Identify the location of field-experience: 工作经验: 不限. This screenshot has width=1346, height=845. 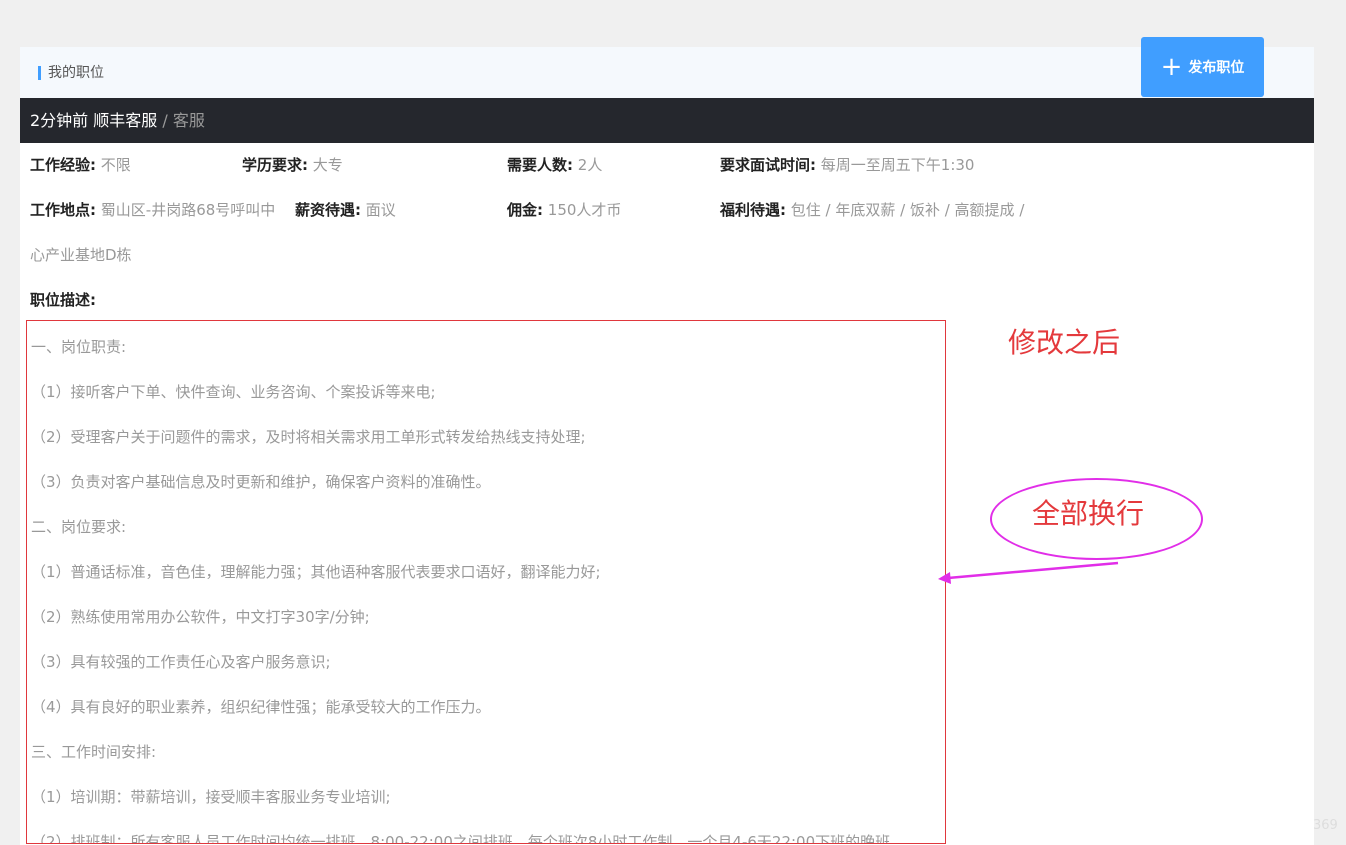
(80, 165).